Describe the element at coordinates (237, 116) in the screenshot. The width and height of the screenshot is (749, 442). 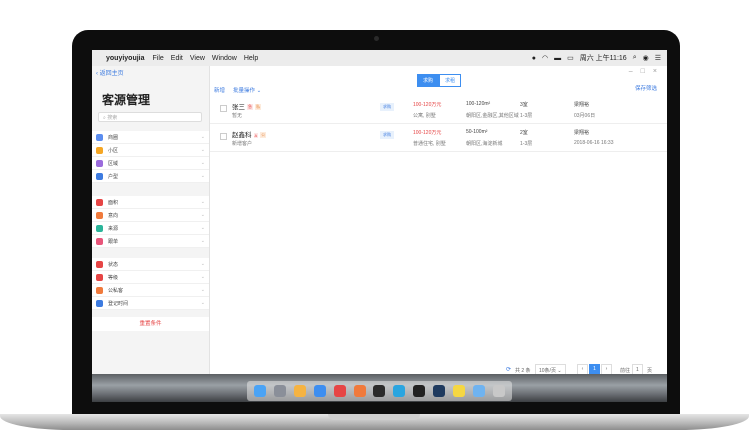
I see `customer-note: 暂无` at that location.